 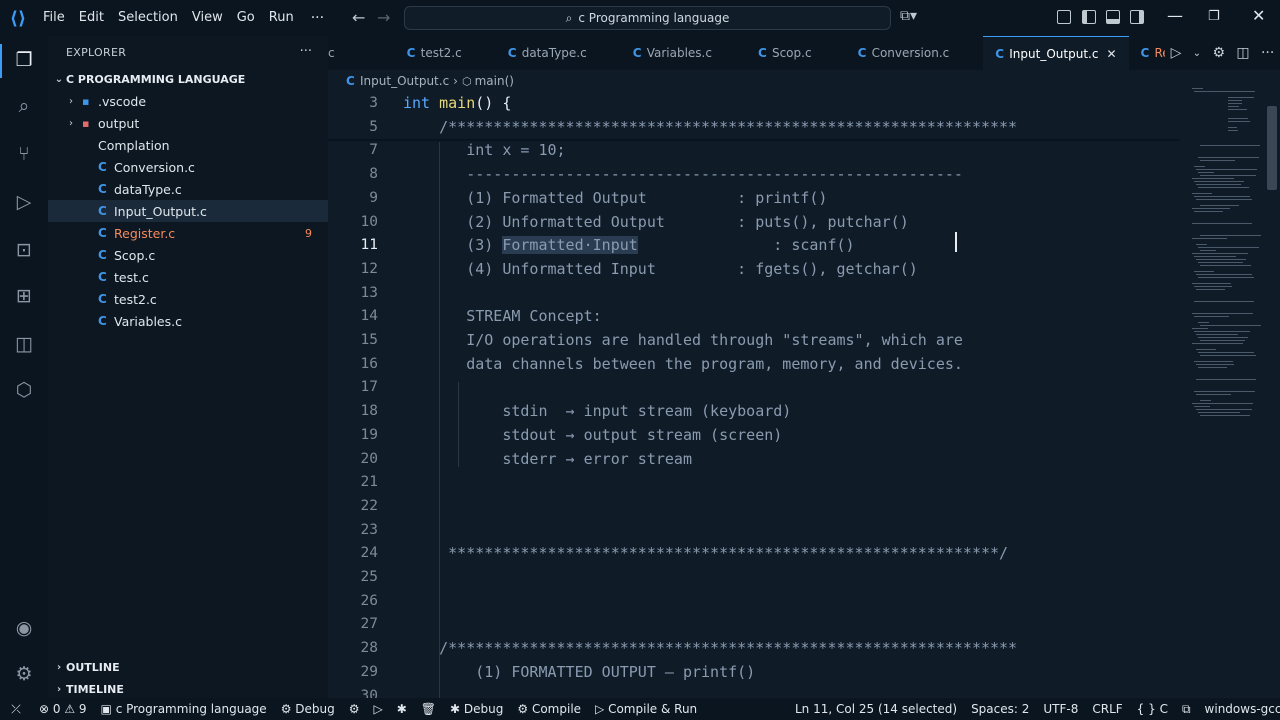 What do you see at coordinates (188, 123) in the screenshot?
I see `tree-item-output: › ▪ output` at bounding box center [188, 123].